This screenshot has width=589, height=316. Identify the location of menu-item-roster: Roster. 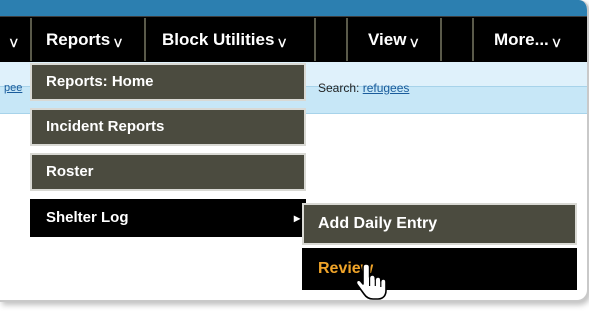
(168, 172).